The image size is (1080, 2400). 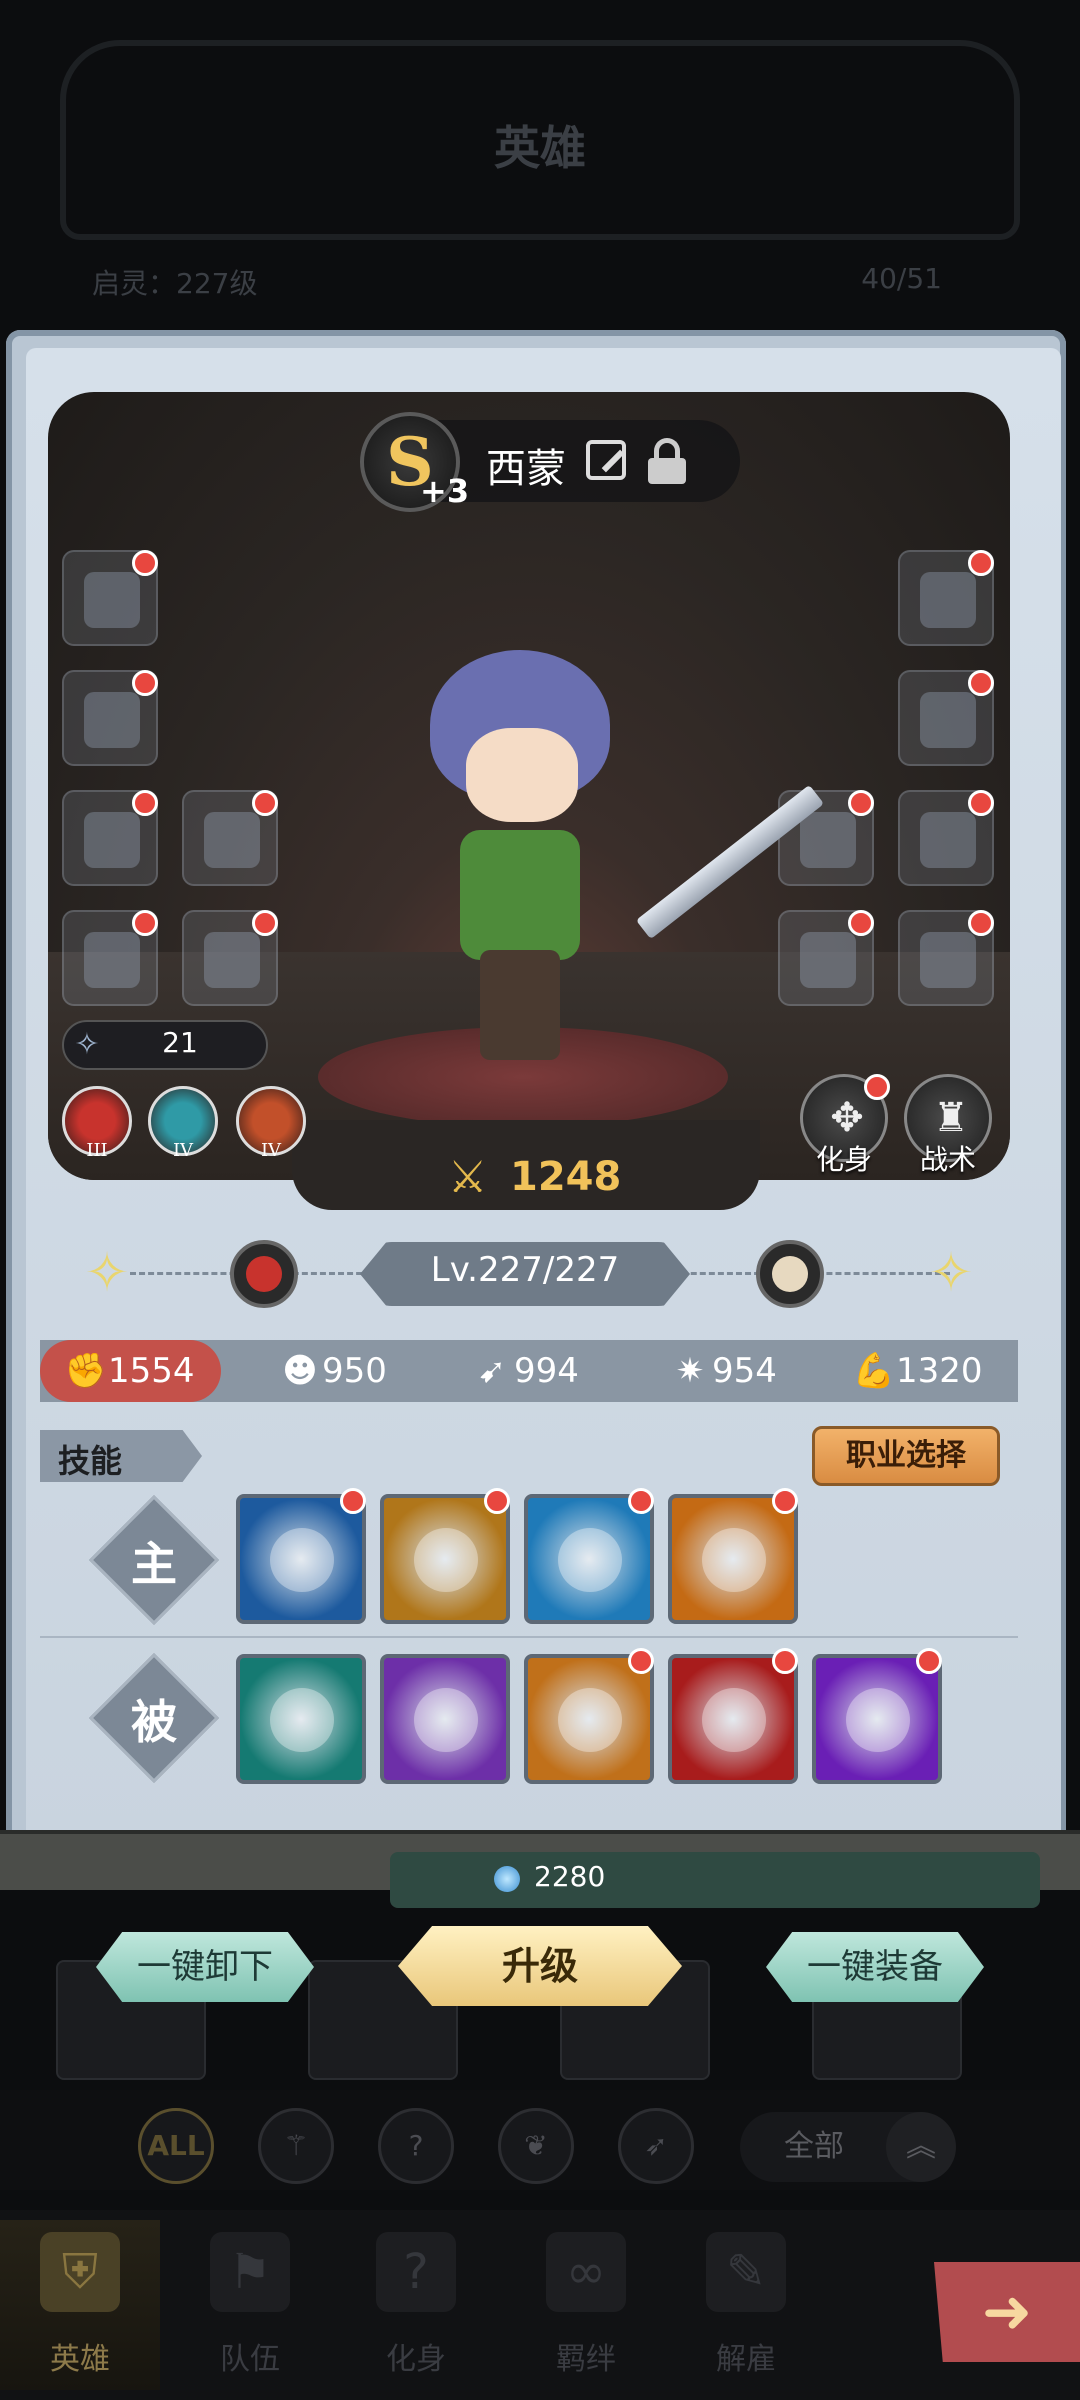 I want to click on boots-icon, so click(x=948, y=960).